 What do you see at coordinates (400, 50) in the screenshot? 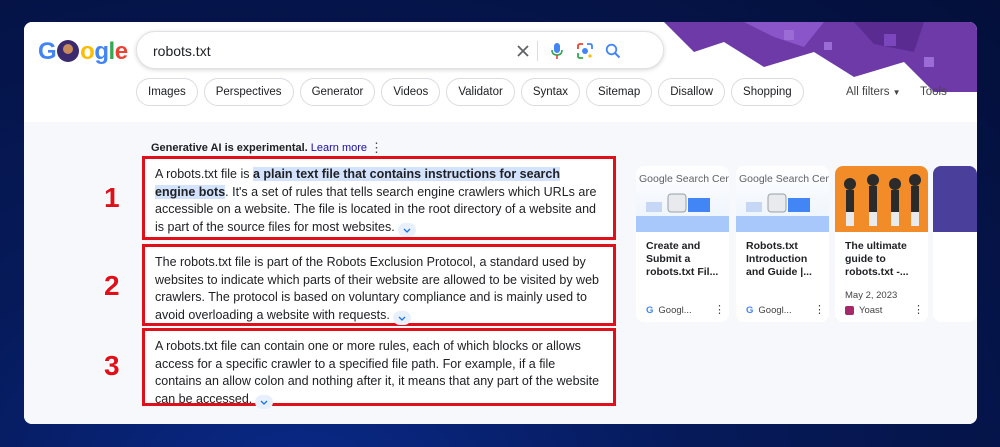
I see `search-box: robots.txt` at bounding box center [400, 50].